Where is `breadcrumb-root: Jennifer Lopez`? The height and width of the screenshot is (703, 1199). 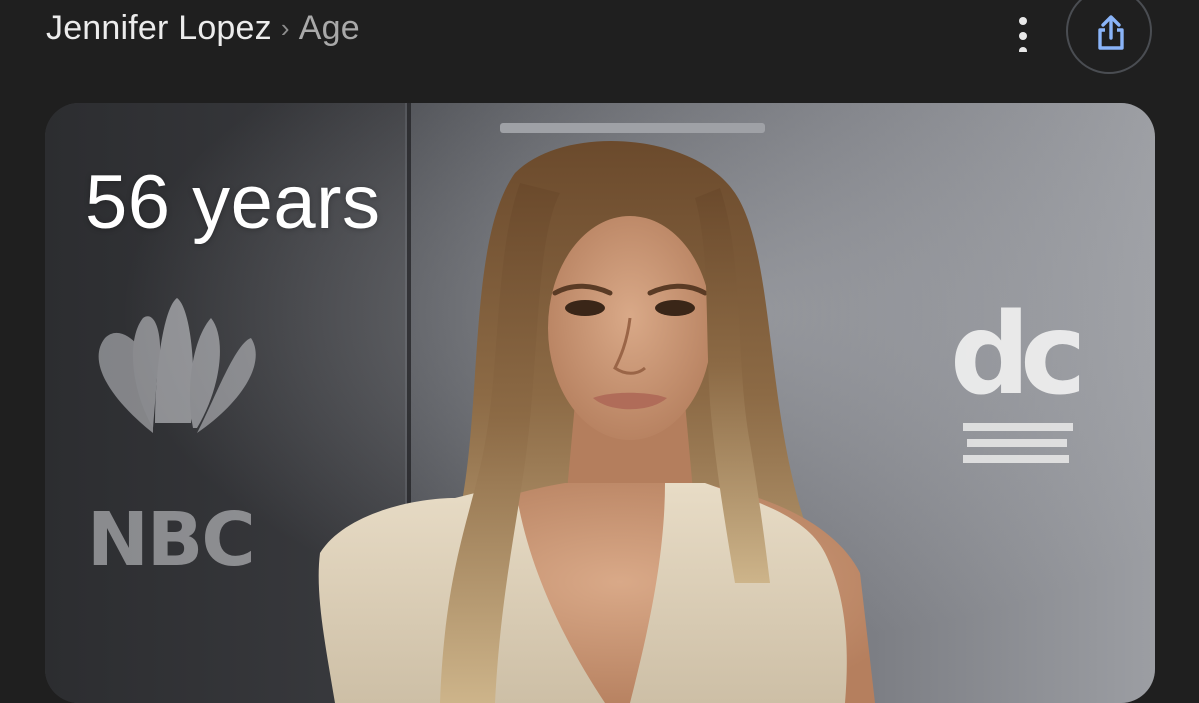 breadcrumb-root: Jennifer Lopez is located at coordinates (159, 28).